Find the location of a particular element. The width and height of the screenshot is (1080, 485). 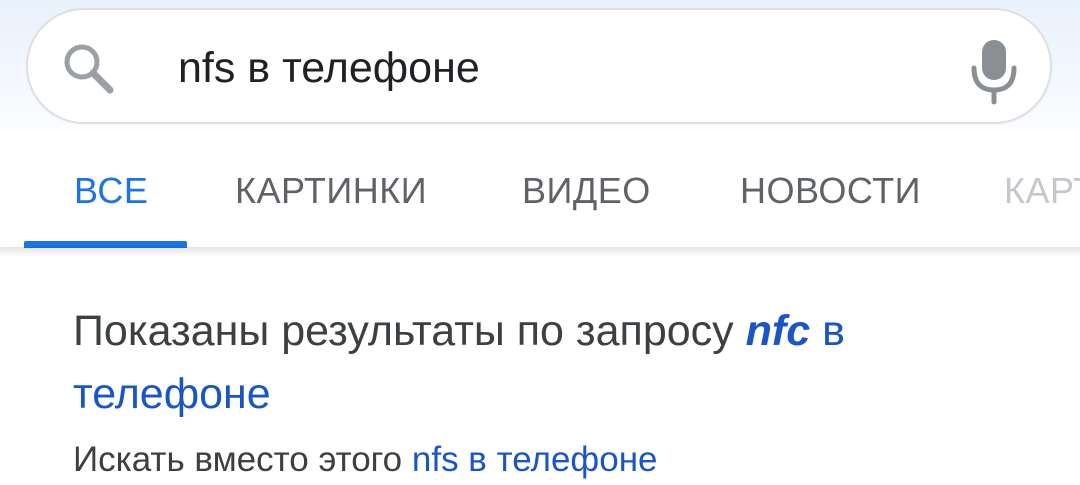

tab-maps: КАРТЫ is located at coordinates (1042, 191).